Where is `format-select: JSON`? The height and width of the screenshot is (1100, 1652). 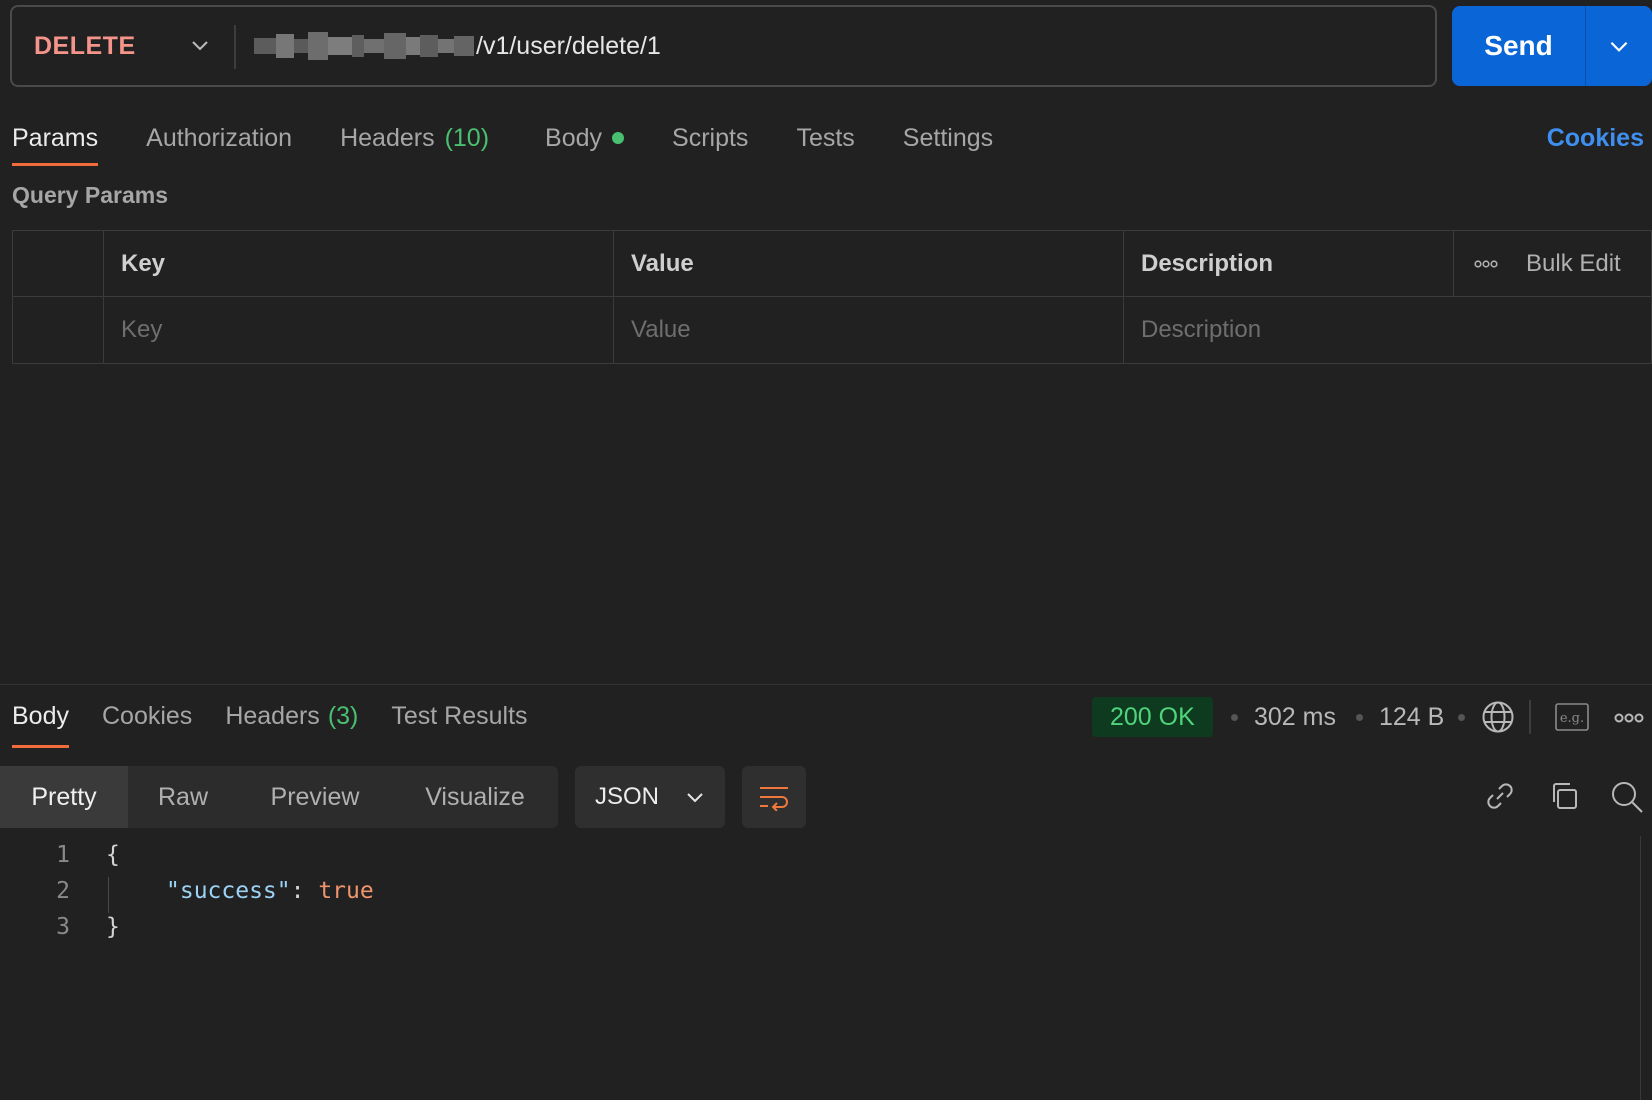
format-select: JSON is located at coordinates (650, 797).